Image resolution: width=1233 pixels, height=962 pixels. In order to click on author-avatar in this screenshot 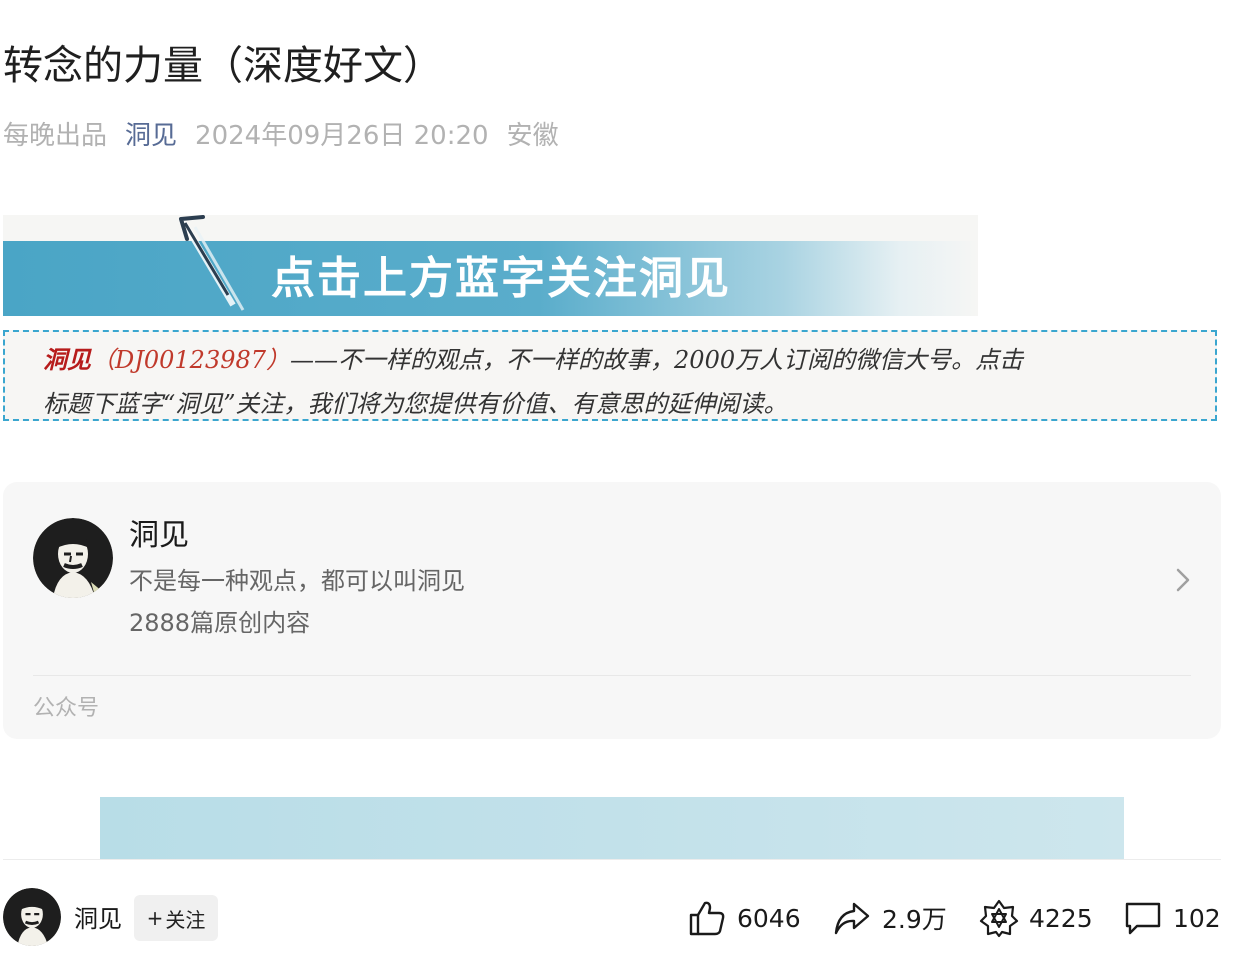, I will do `click(32, 917)`.